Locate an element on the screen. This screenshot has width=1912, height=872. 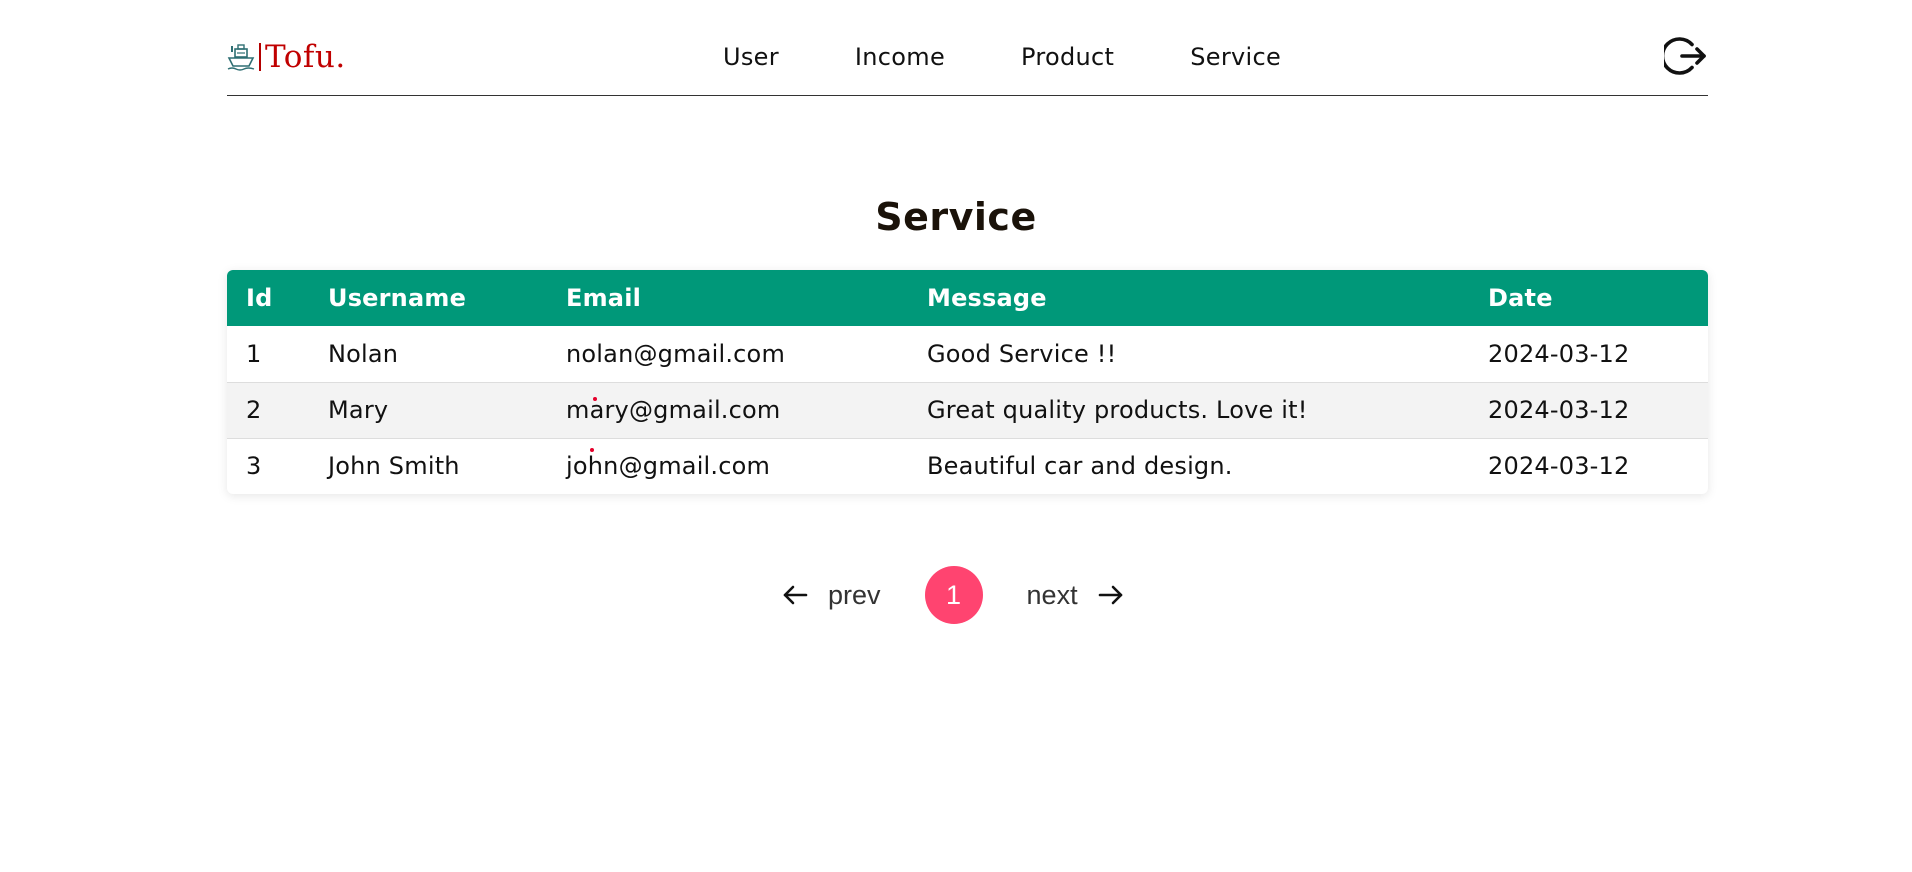
nav-item-income: Income is located at coordinates (900, 57).